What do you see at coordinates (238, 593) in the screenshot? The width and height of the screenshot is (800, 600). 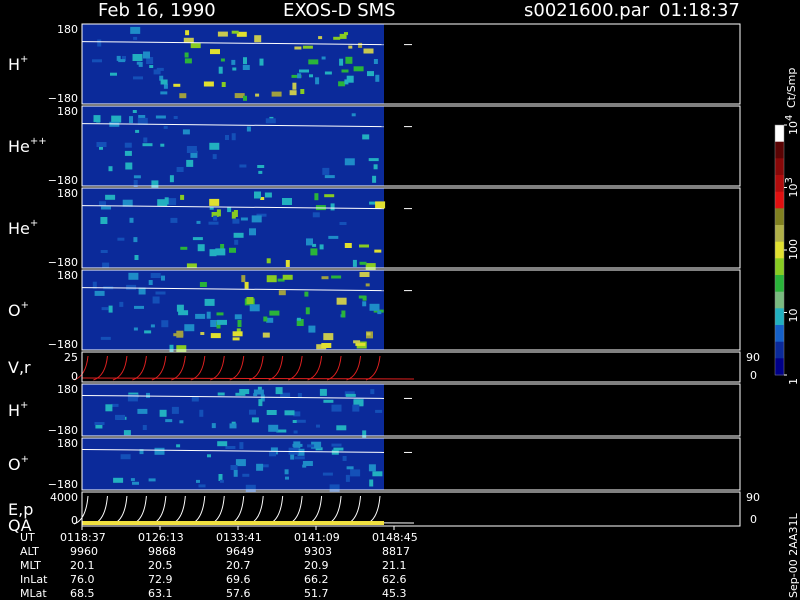 I see `ephemeris-value: 57.6` at bounding box center [238, 593].